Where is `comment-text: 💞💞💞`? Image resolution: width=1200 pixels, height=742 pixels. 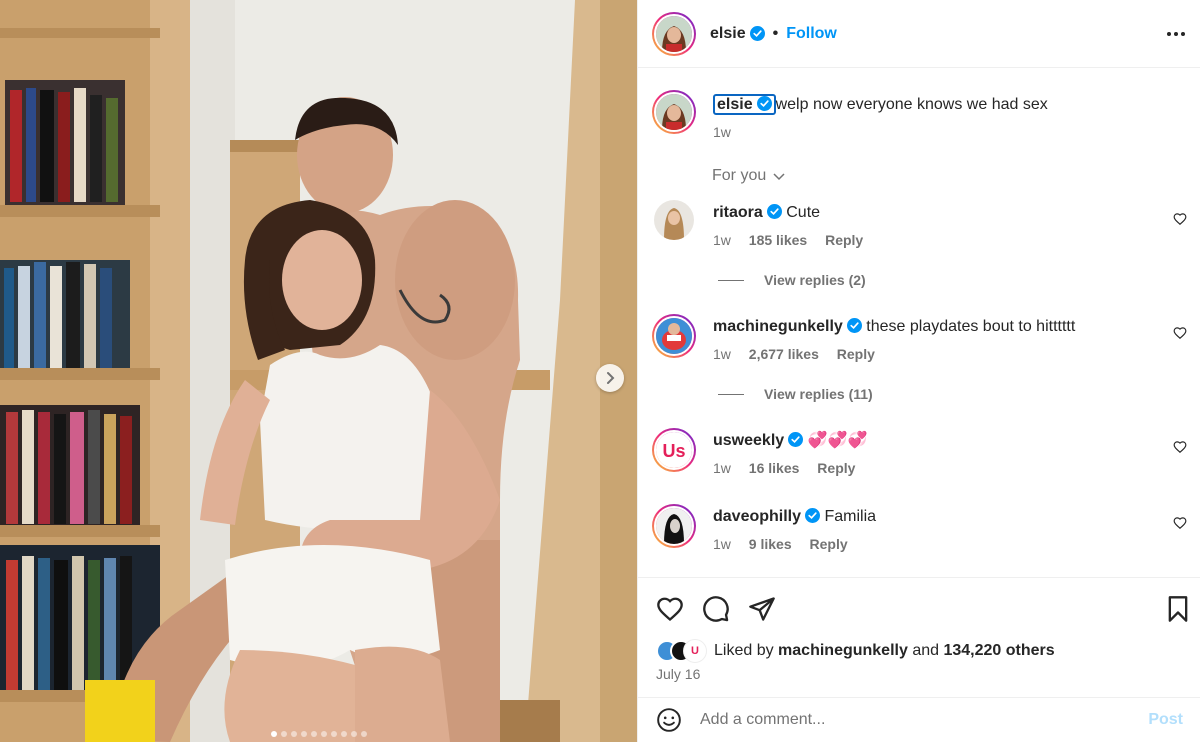
comment-text: 💞💞💞 is located at coordinates (837, 440).